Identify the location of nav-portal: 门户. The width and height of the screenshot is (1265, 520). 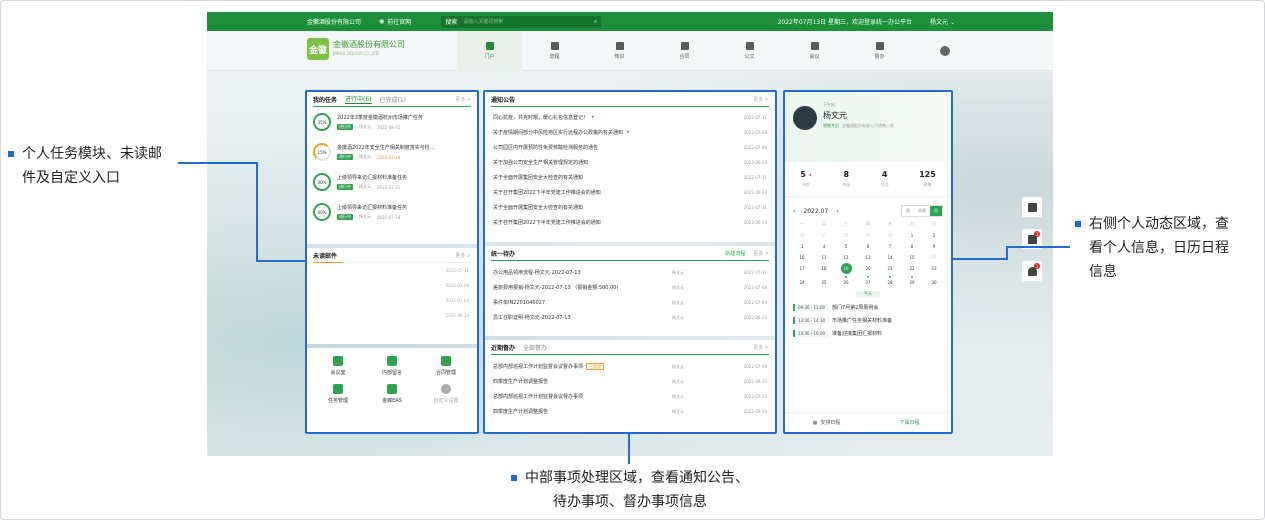
(489, 51).